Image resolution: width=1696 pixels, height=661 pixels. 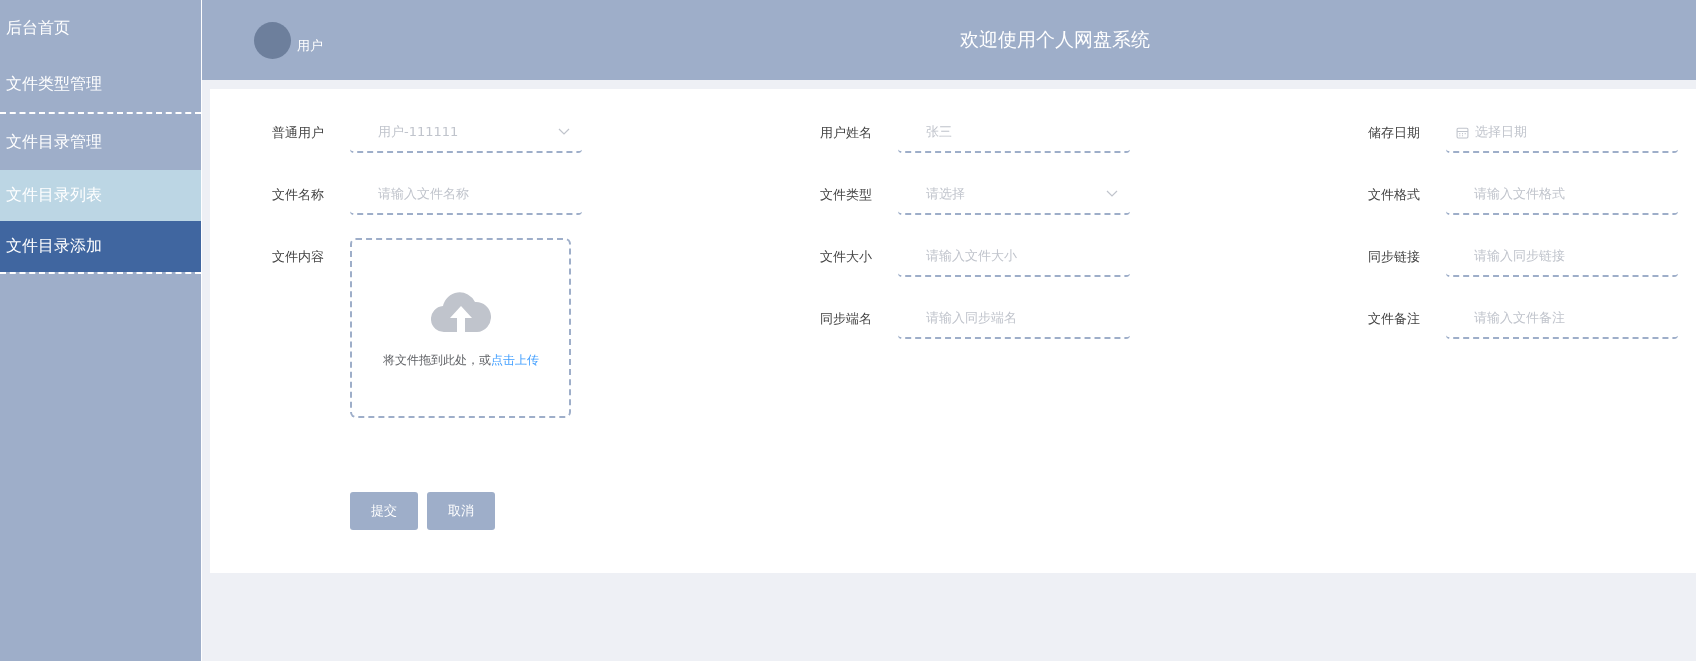 I want to click on input-field: 请输入文件格式, so click(x=1562, y=195).